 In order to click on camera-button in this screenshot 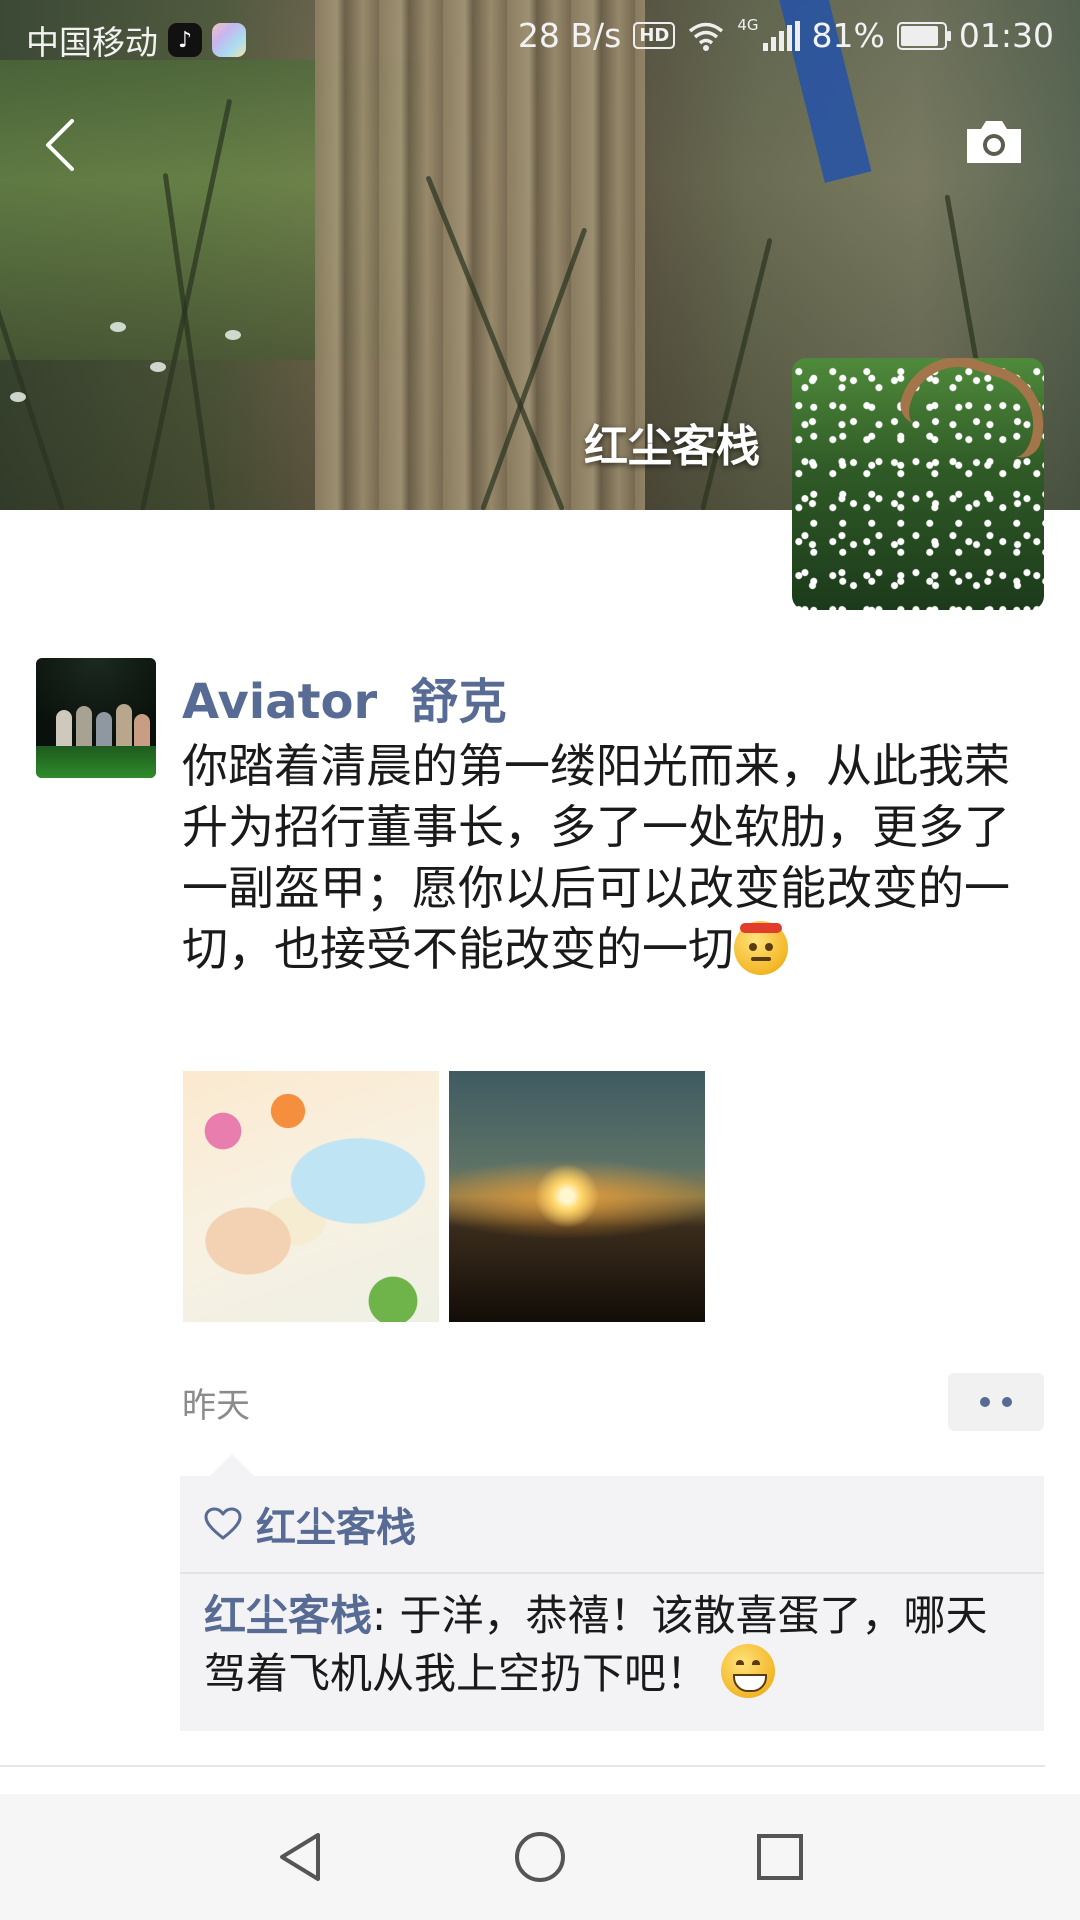, I will do `click(994, 142)`.